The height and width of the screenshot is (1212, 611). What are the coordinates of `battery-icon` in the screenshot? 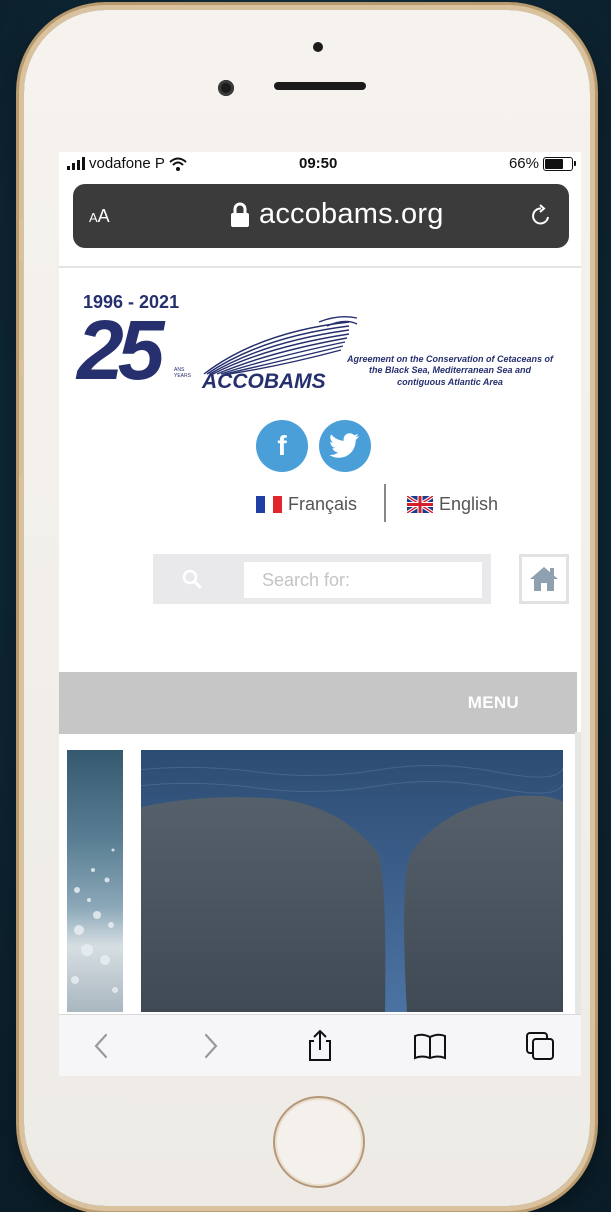 It's located at (559, 163).